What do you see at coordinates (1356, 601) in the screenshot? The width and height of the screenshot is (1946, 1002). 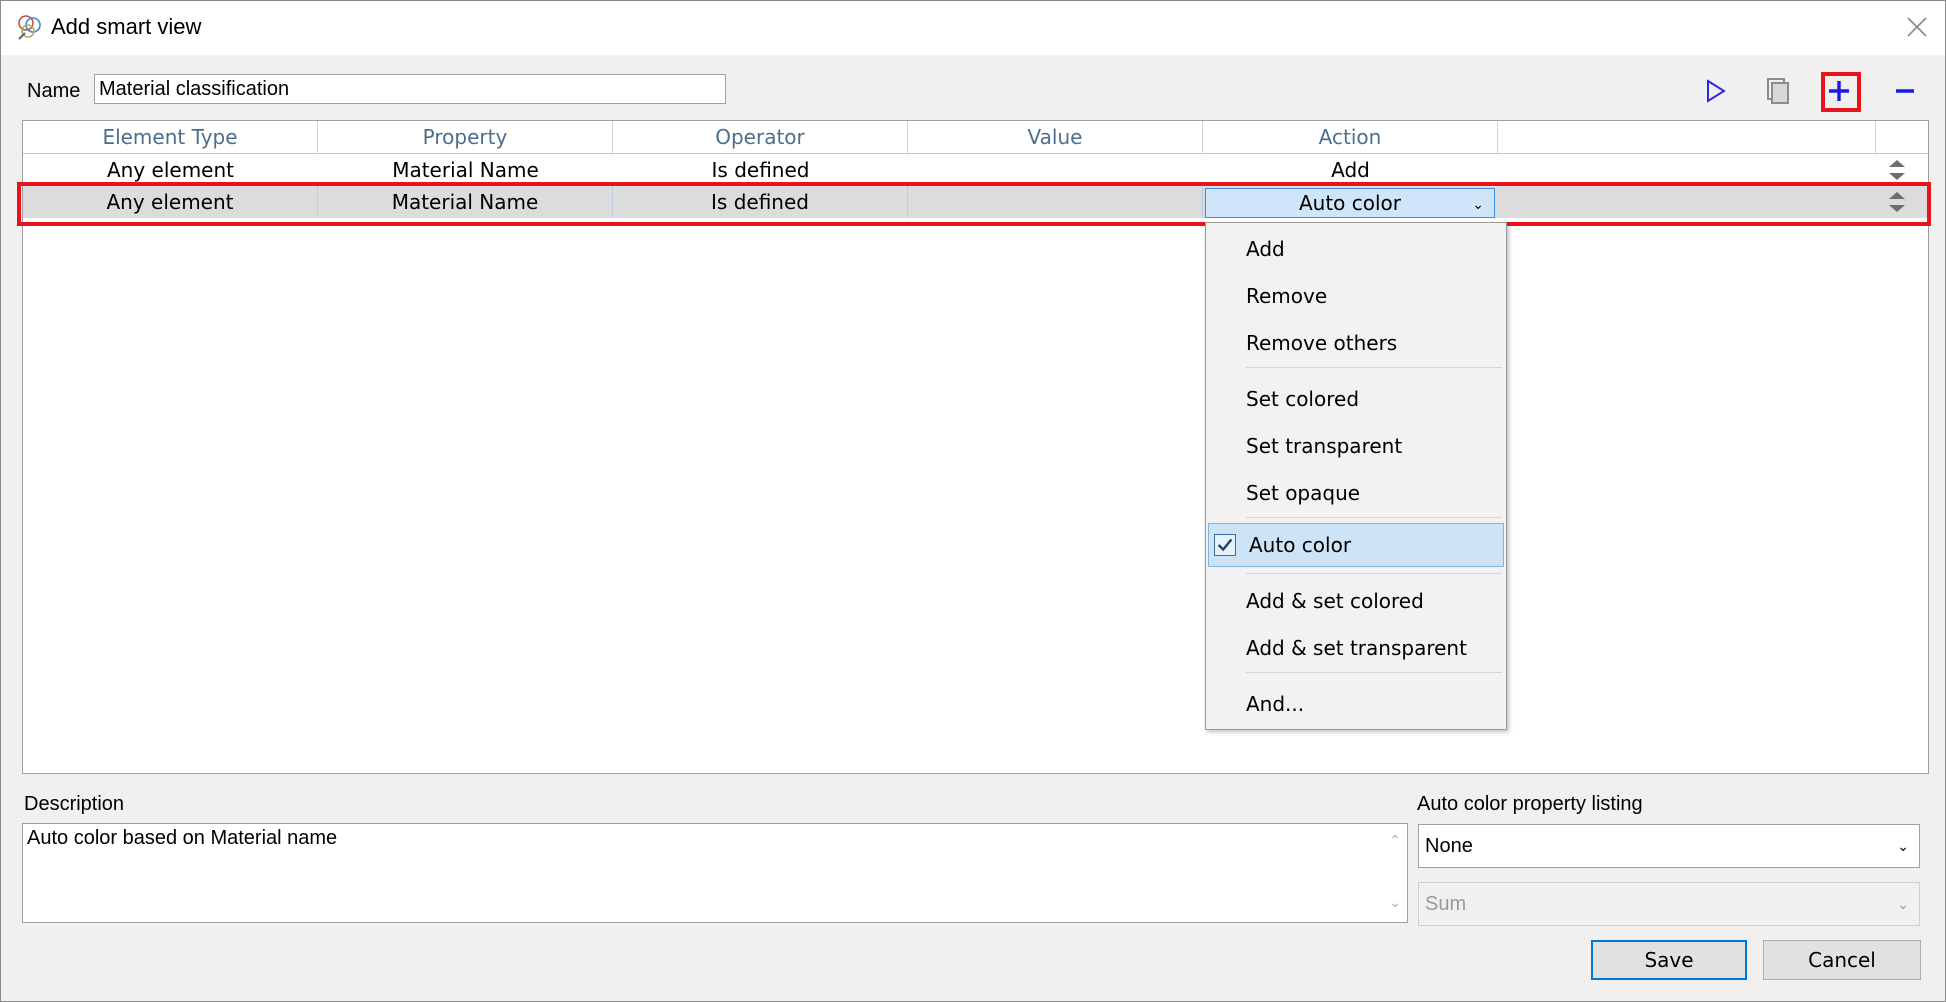 I see `menu-item-add-set-colored: Add & set colored` at bounding box center [1356, 601].